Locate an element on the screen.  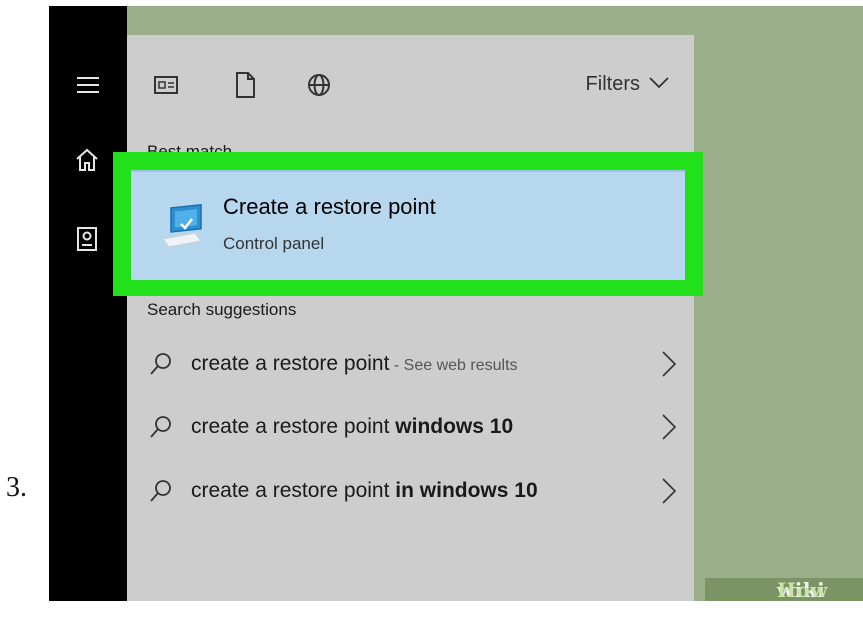
filters-label: Filters is located at coordinates (612, 84).